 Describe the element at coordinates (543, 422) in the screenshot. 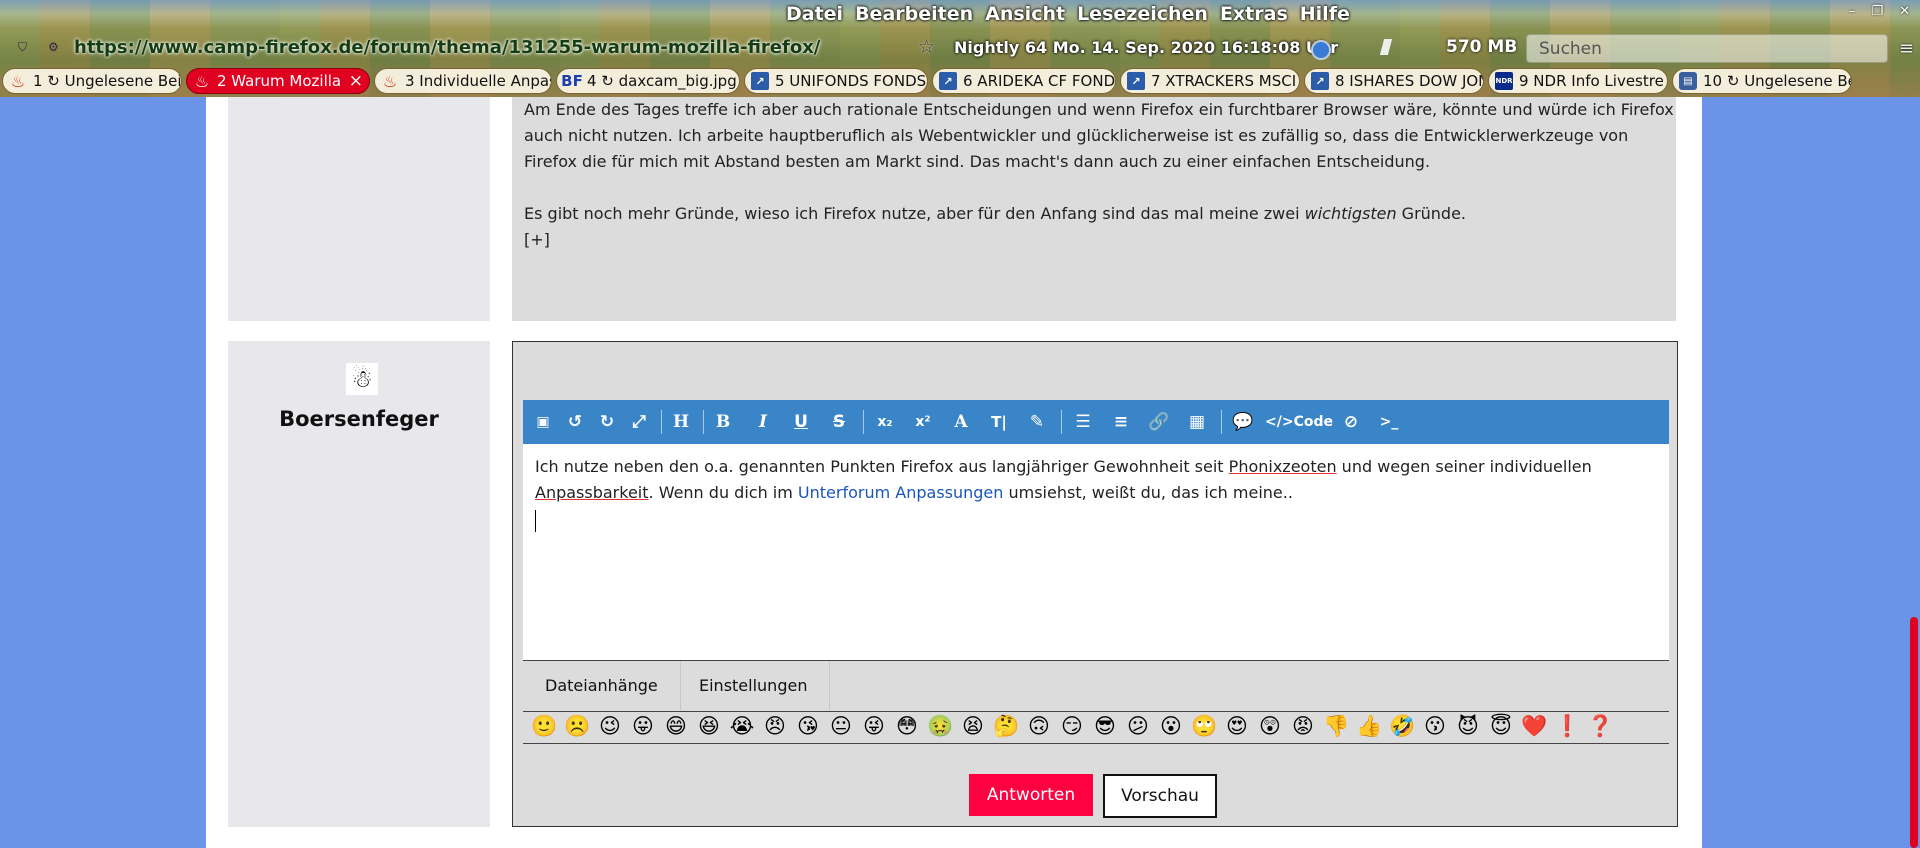

I see `source-icon: ▣` at that location.